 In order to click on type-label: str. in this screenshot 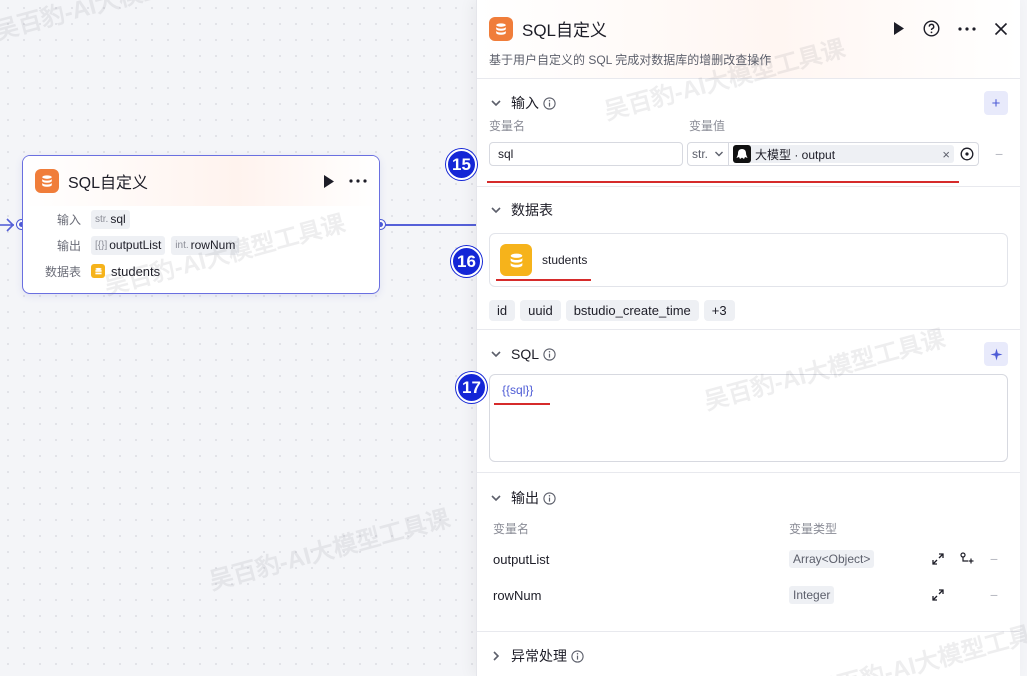, I will do `click(102, 219)`.